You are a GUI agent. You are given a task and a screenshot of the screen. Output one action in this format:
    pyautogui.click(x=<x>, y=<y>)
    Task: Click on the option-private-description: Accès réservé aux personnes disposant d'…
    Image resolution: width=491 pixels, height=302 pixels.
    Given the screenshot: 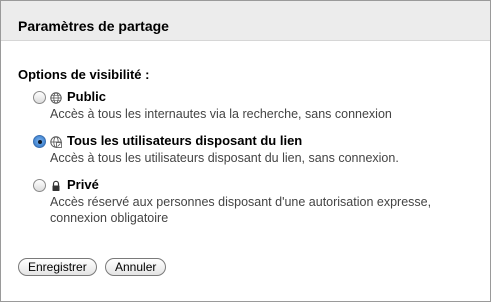 What is the action you would take?
    pyautogui.click(x=241, y=210)
    